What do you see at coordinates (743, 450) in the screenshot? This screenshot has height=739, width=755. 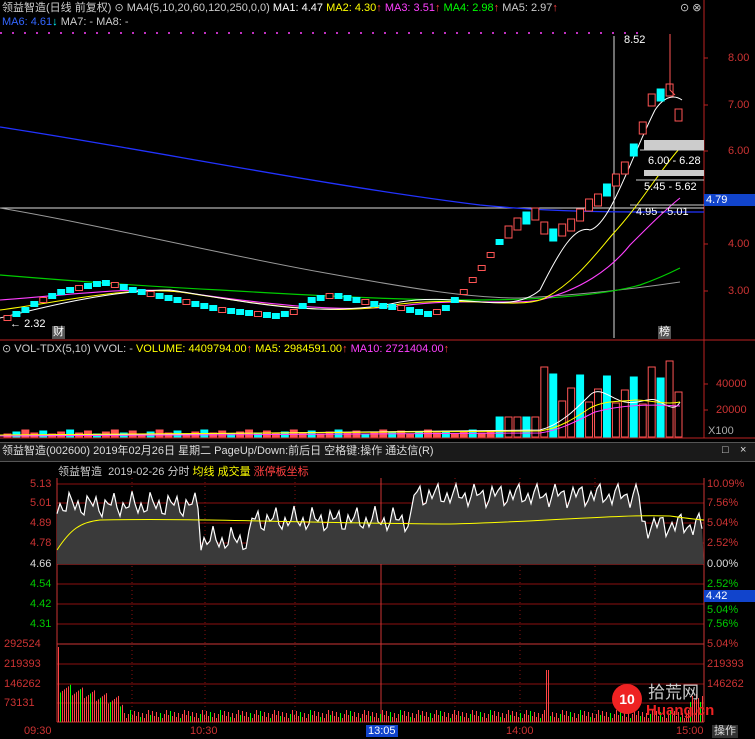 I see `close-icon: ×` at bounding box center [743, 450].